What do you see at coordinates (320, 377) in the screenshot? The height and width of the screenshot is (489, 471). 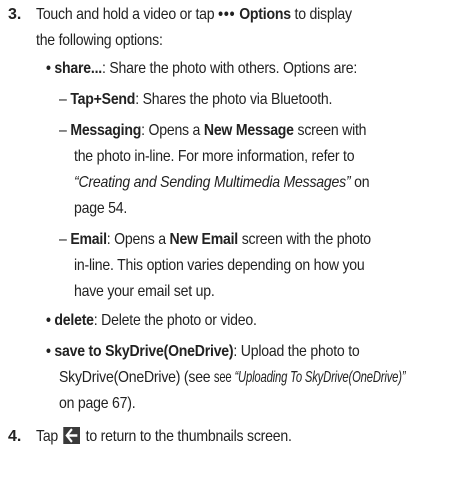 I see `uploading-reference: “Uploading To SkyDrive(OneDrive)”` at bounding box center [320, 377].